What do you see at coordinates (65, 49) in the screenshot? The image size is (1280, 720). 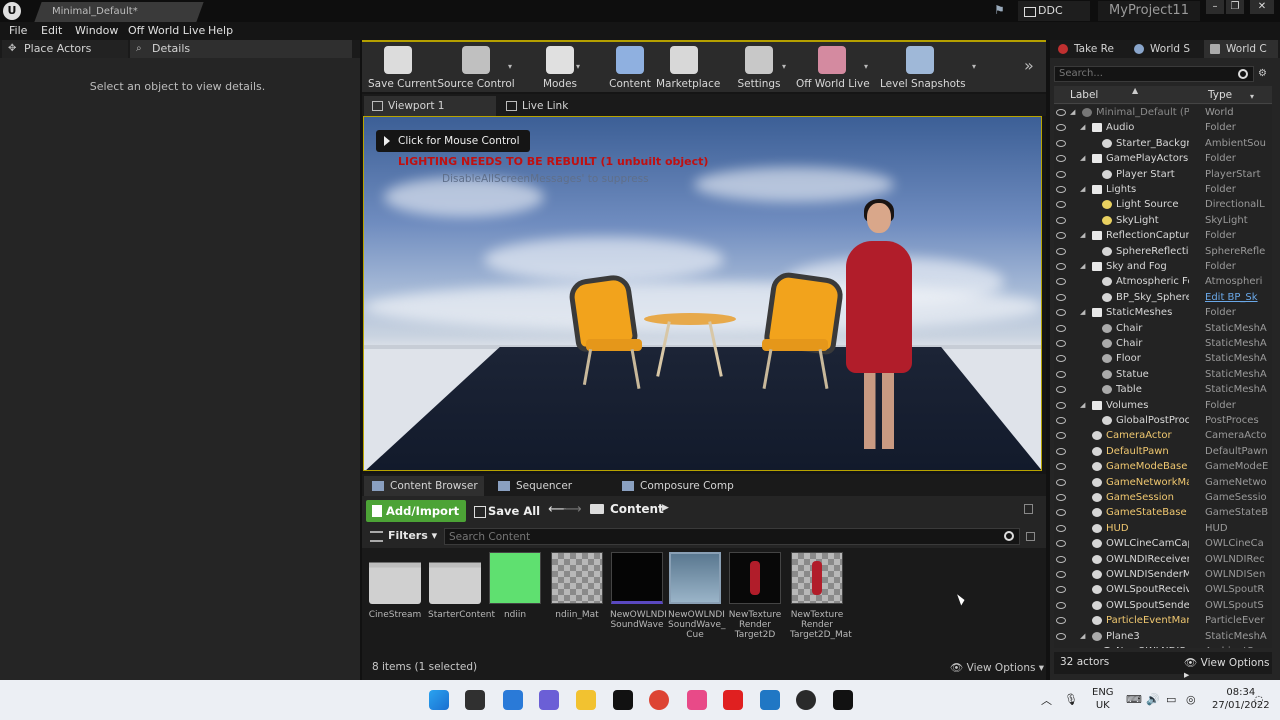 I see `tab-place-actors: ✥ Place Actors` at bounding box center [65, 49].